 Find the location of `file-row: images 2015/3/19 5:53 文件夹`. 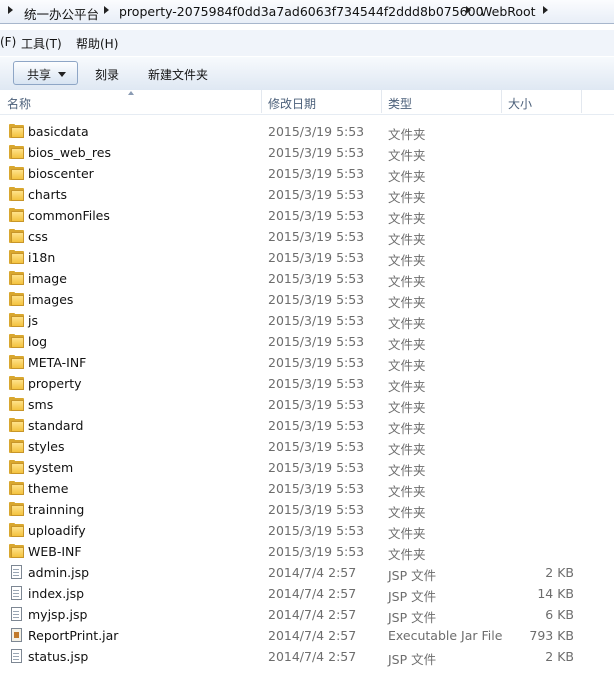

file-row: images 2015/3/19 5:53 文件夹 is located at coordinates (307, 299).